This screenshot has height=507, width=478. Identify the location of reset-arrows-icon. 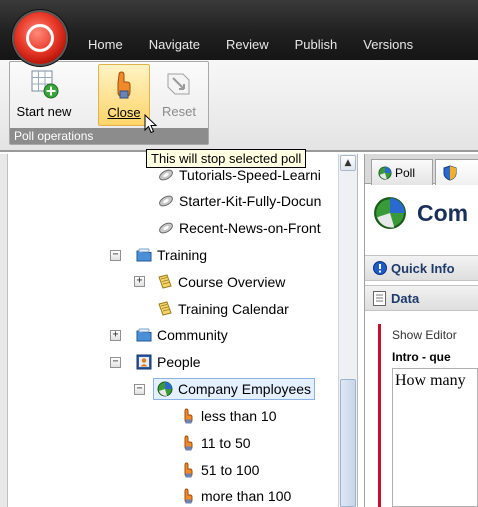
(179, 84).